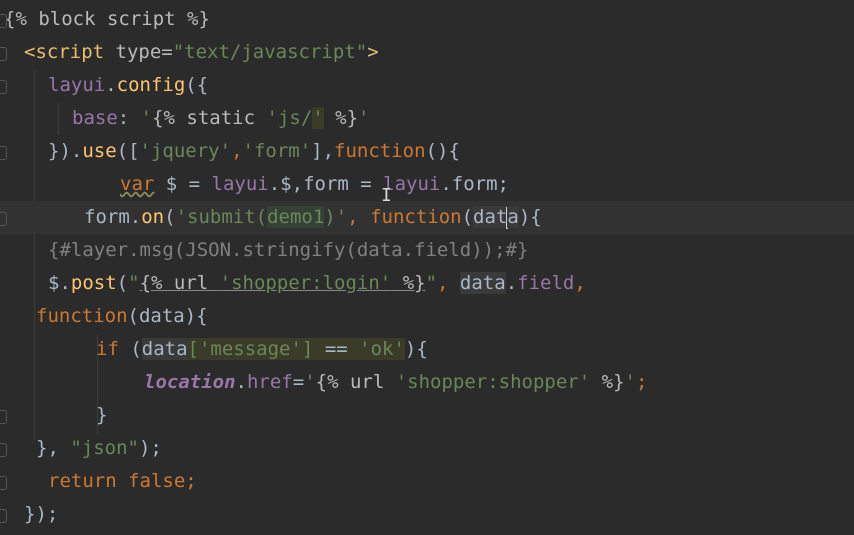 This screenshot has width=854, height=535. Describe the element at coordinates (277, 151) in the screenshot. I see `code-token: 'form'` at that location.